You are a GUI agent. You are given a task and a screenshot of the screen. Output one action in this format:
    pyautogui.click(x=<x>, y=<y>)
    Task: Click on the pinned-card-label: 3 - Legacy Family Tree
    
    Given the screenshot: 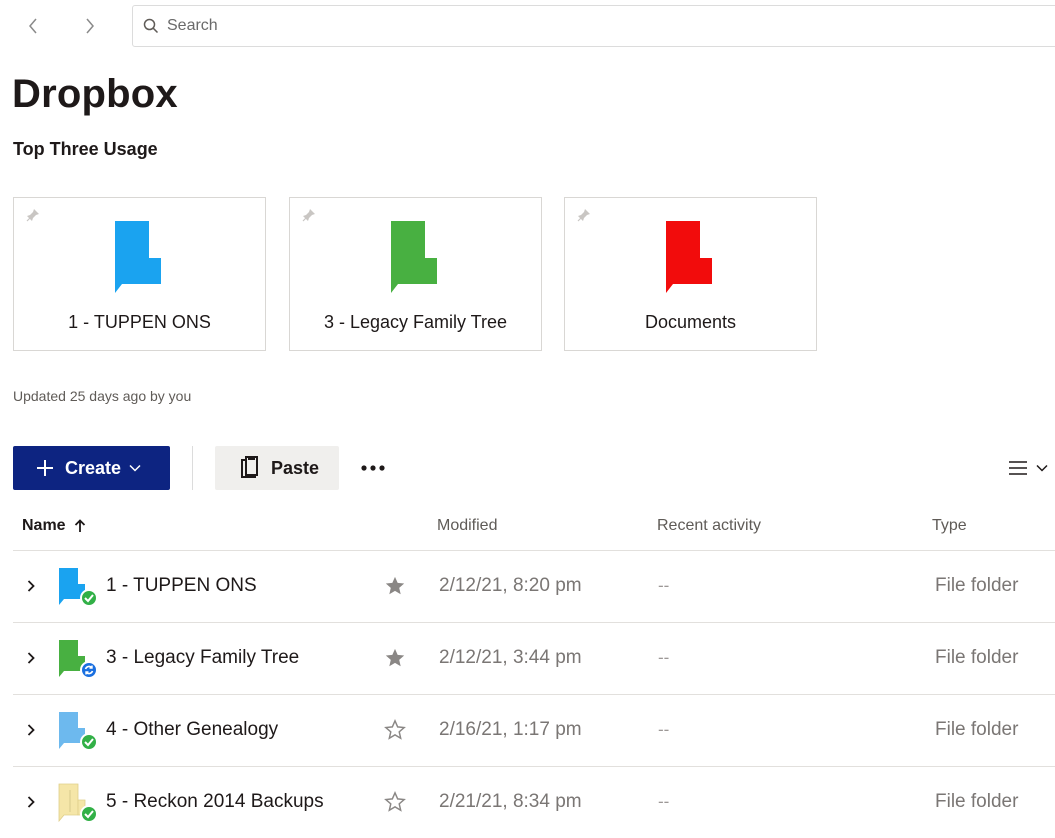 What is the action you would take?
    pyautogui.click(x=415, y=322)
    